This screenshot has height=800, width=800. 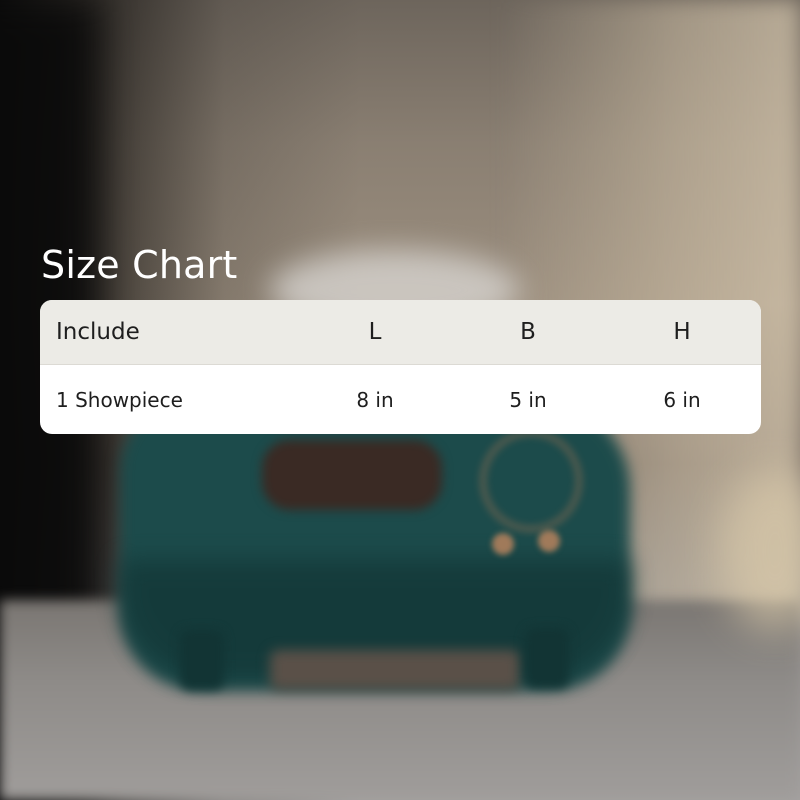 What do you see at coordinates (119, 399) in the screenshot?
I see `cell-item: 1 Showpiece` at bounding box center [119, 399].